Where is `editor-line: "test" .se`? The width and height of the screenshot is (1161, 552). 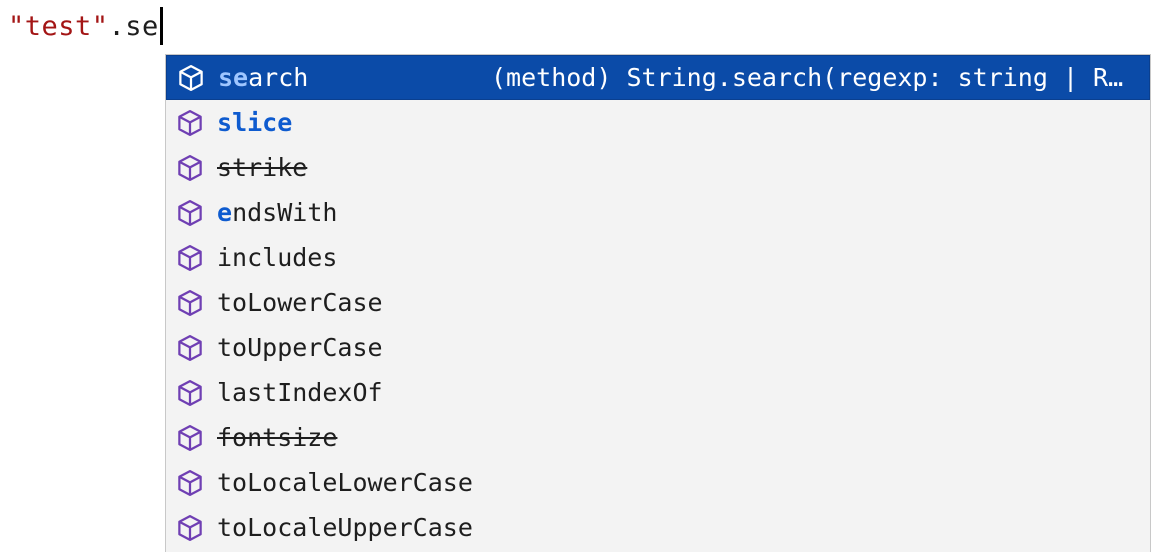
editor-line: "test" .se is located at coordinates (580, 26).